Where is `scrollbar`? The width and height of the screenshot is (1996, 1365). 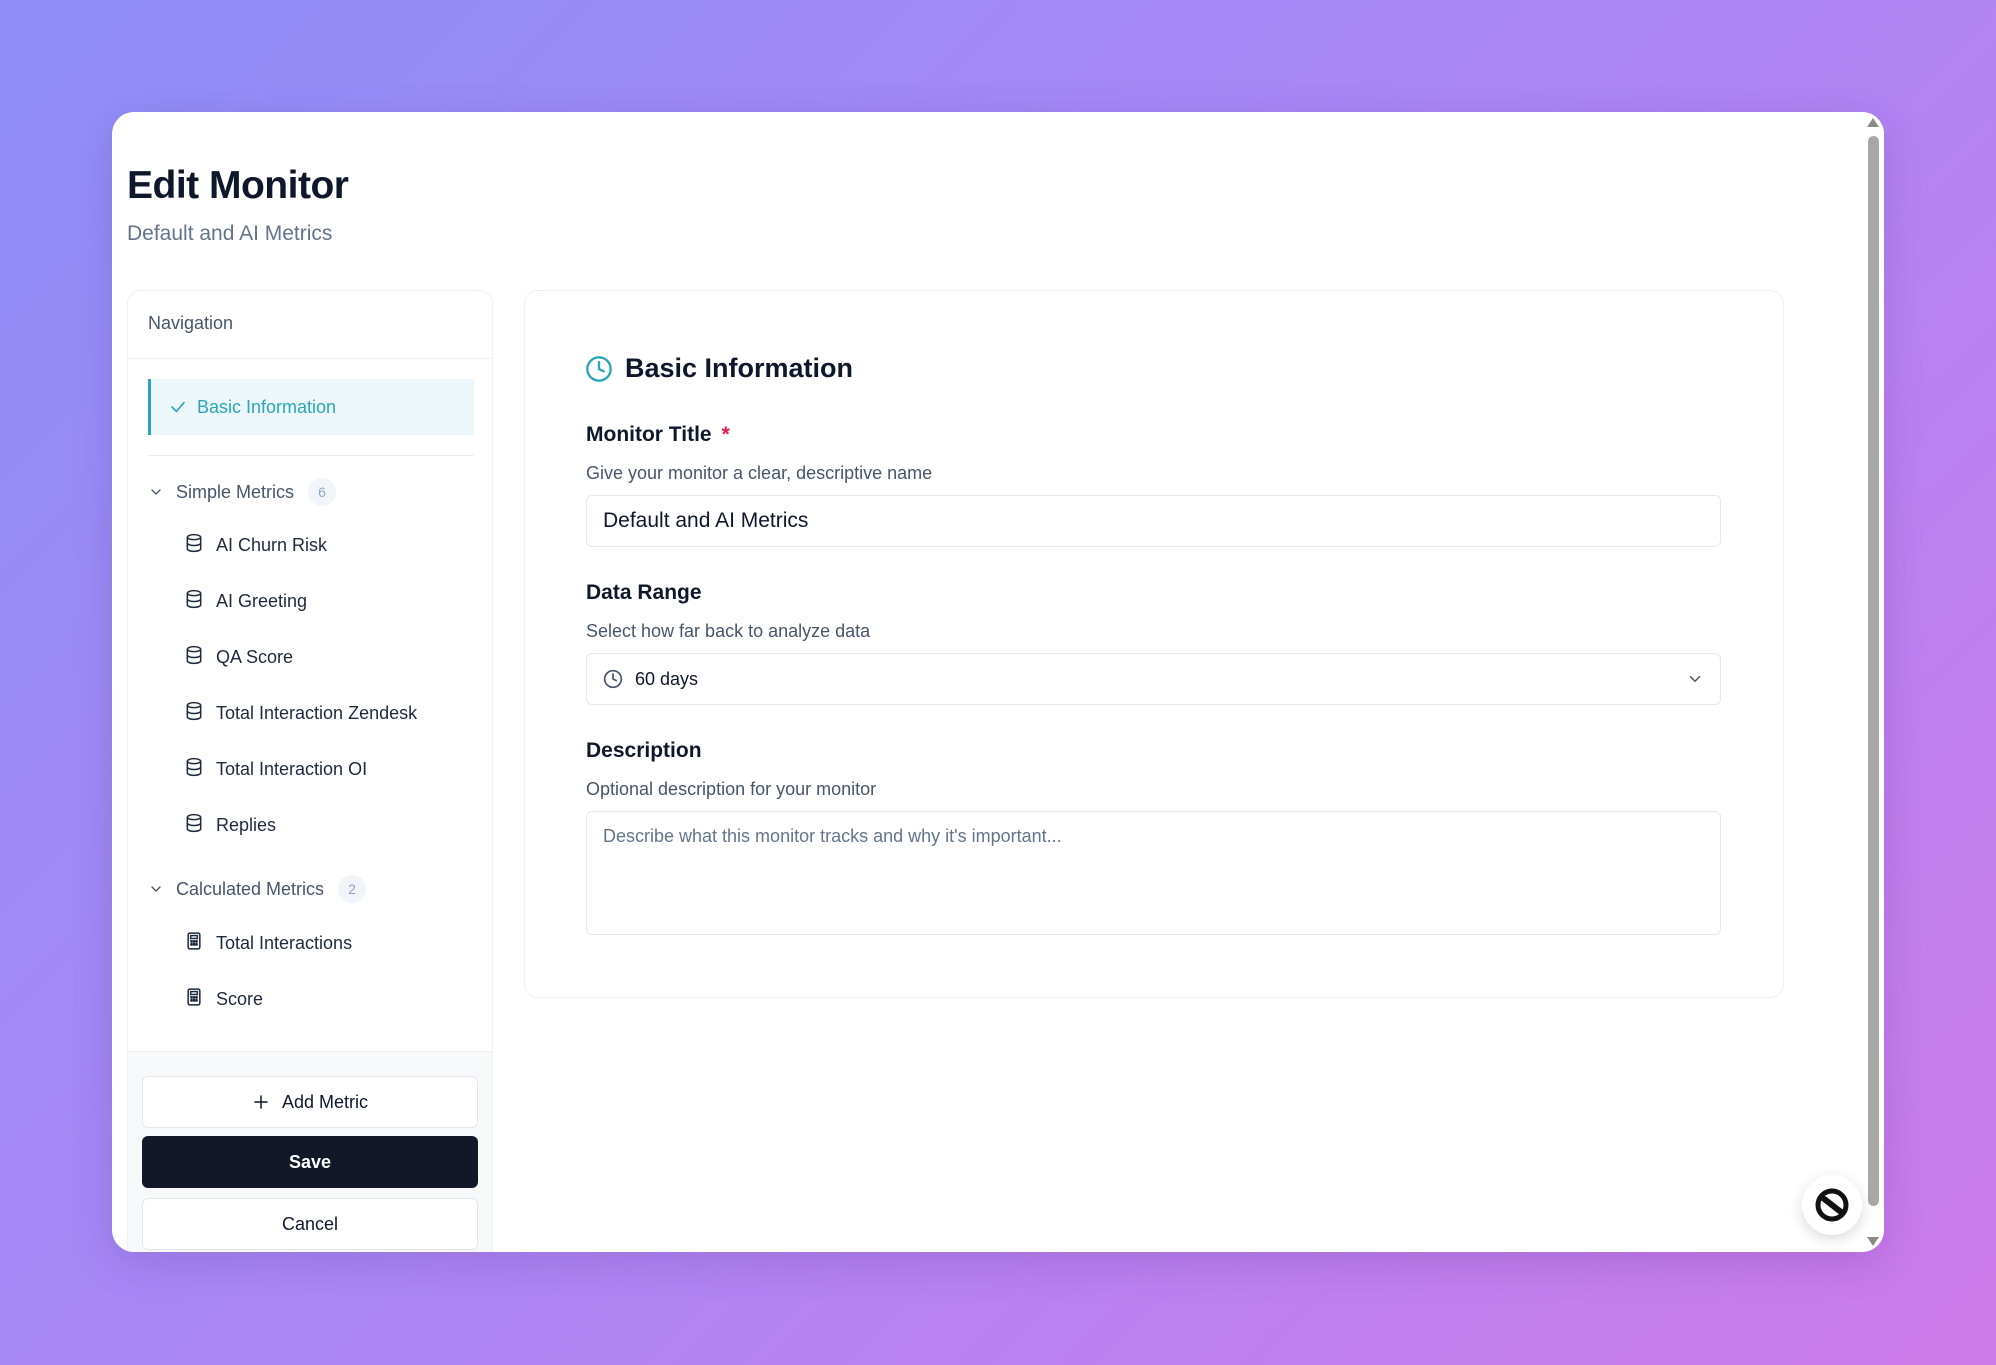 scrollbar is located at coordinates (1873, 682).